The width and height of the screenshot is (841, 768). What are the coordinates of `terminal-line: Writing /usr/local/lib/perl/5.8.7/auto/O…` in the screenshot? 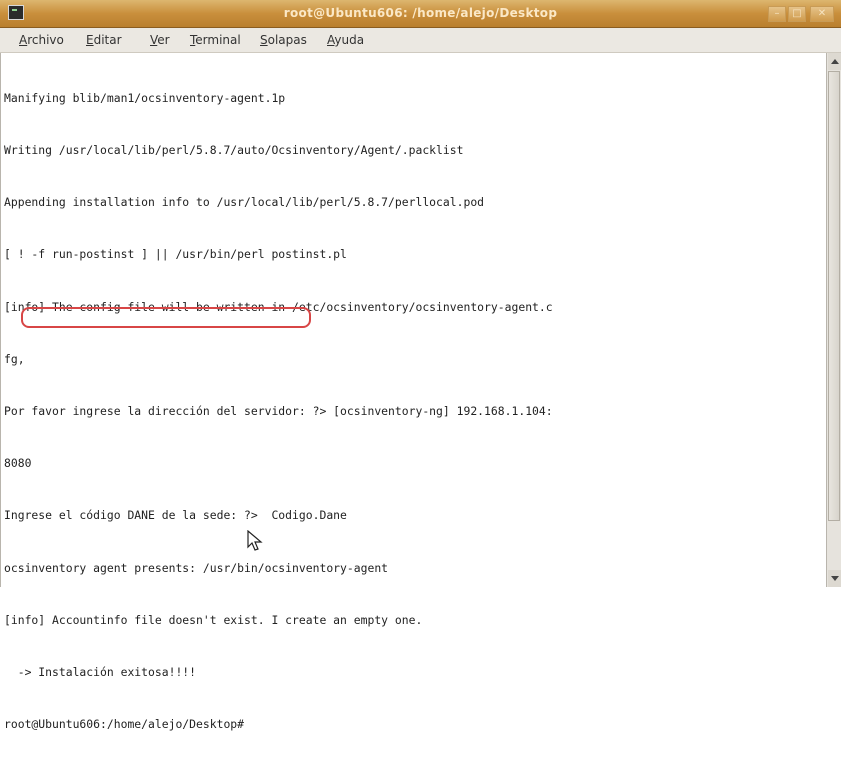 It's located at (234, 150).